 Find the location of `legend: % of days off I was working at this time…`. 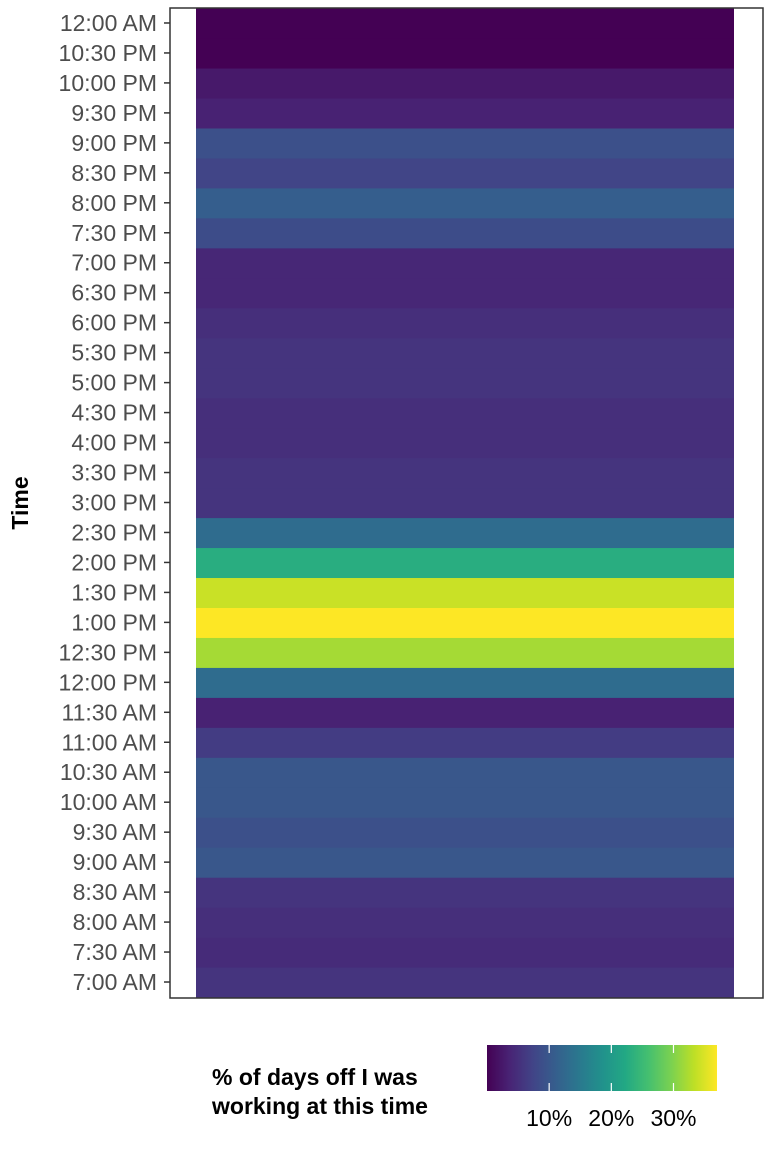

legend: % of days off I was working at this time… is located at coordinates (464, 1088).